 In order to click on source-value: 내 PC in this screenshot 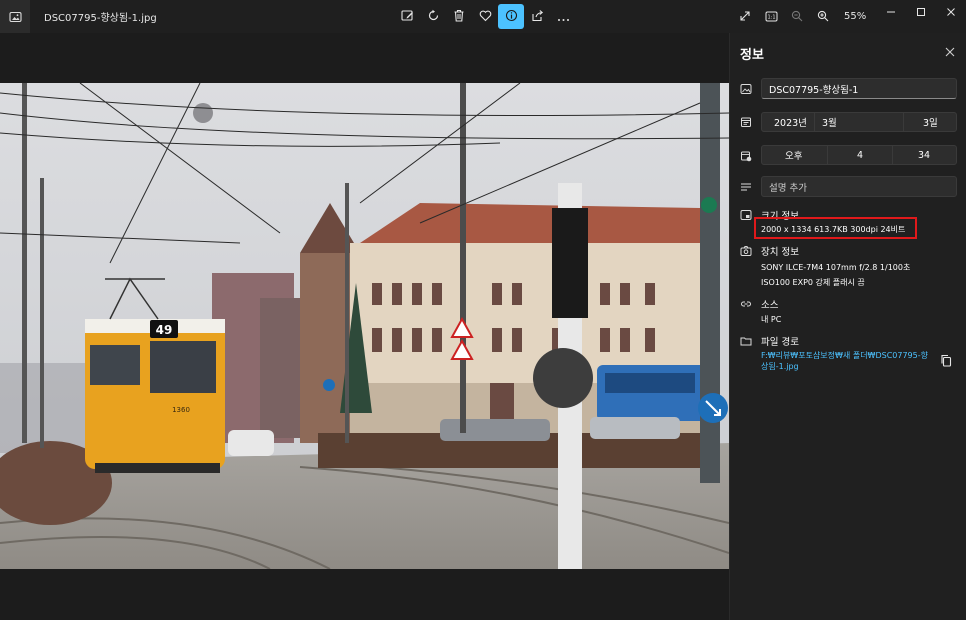, I will do `click(771, 319)`.